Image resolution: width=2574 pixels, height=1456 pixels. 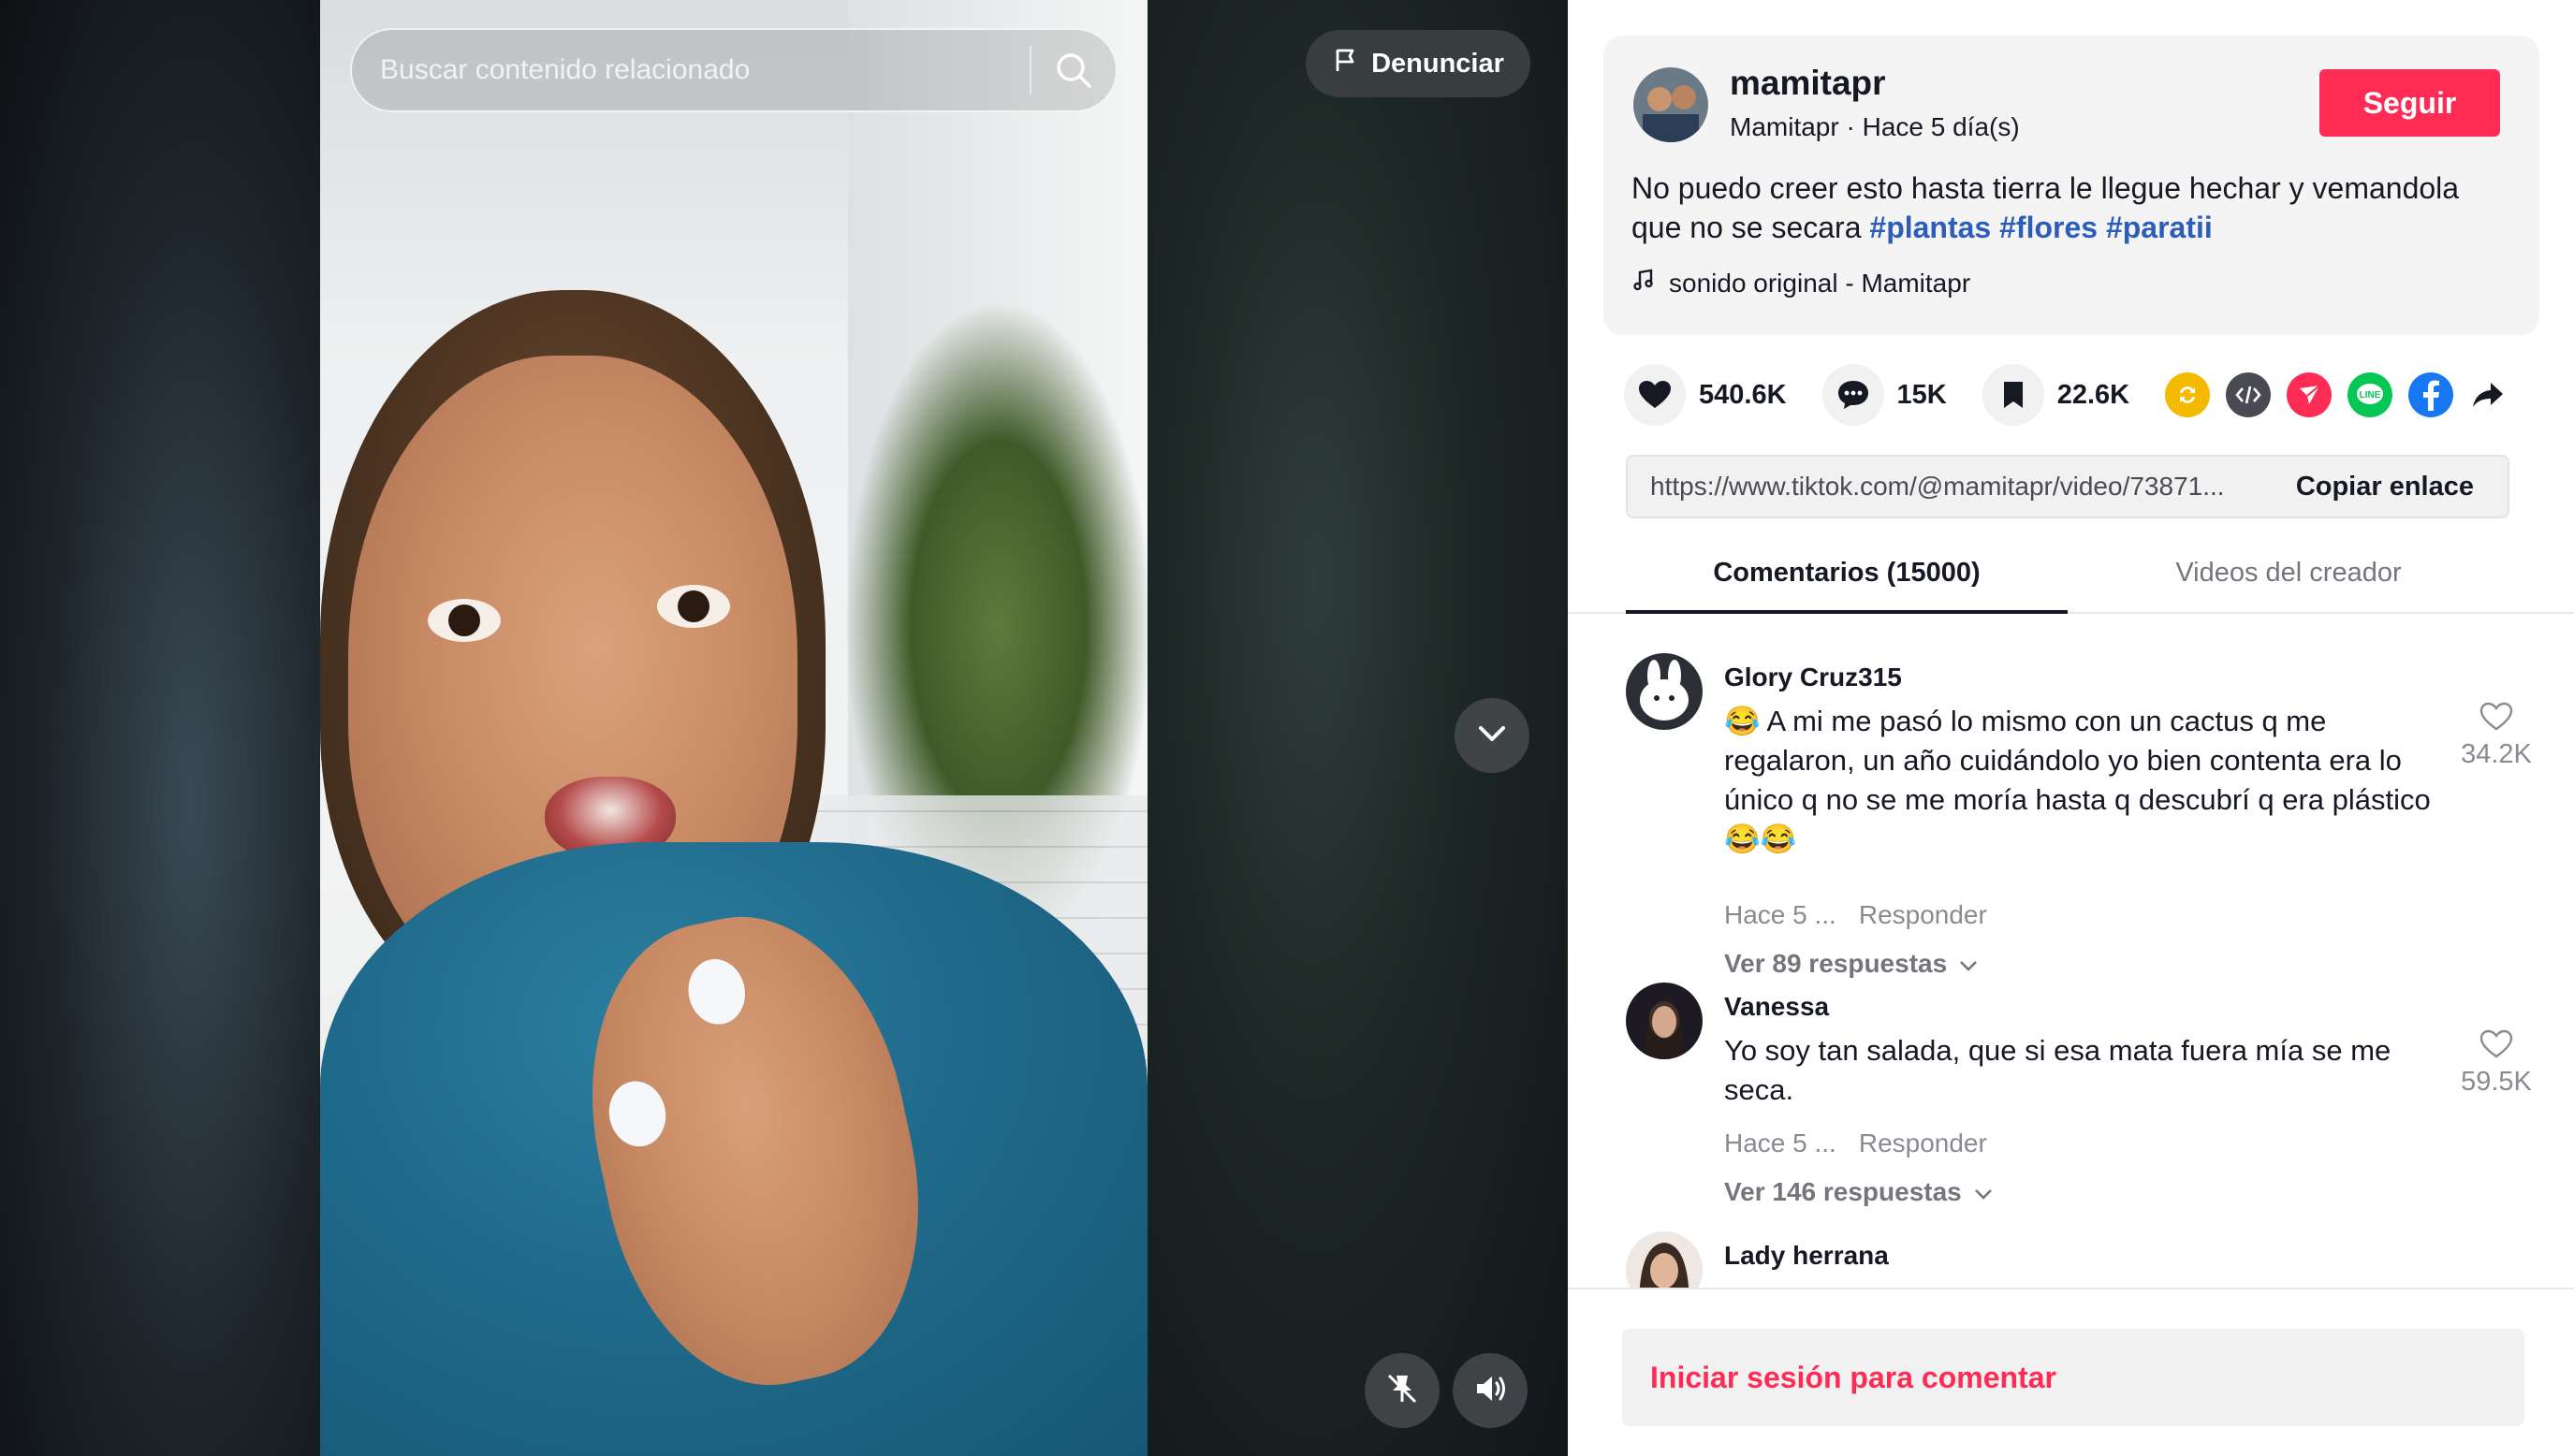 I want to click on svg-text: LINE, so click(x=2371, y=395).